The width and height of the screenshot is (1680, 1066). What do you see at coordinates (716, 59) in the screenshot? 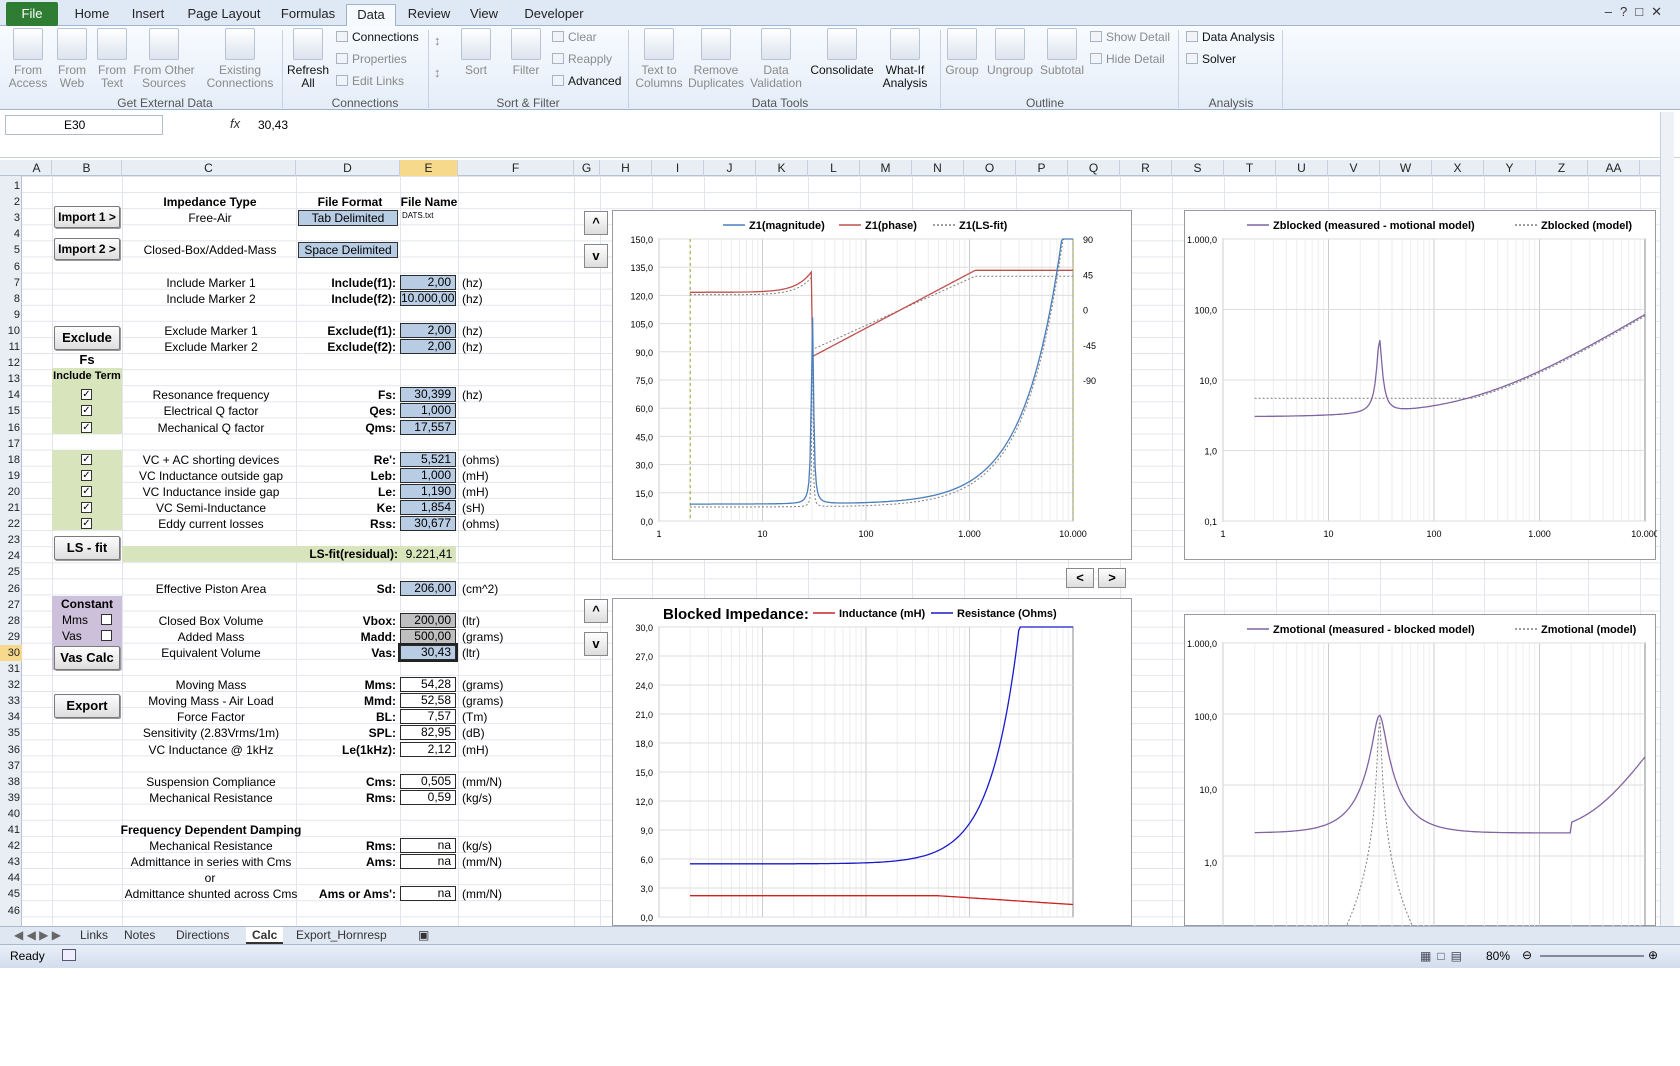
I see `remove-duplicates-button: Remove Duplicates` at bounding box center [716, 59].